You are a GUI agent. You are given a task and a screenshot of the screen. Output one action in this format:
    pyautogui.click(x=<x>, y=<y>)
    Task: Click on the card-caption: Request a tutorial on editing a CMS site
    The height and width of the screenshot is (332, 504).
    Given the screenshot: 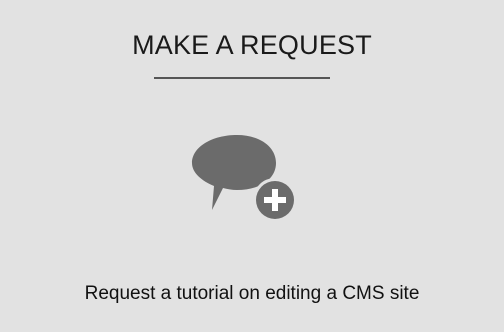 What is the action you would take?
    pyautogui.click(x=252, y=293)
    